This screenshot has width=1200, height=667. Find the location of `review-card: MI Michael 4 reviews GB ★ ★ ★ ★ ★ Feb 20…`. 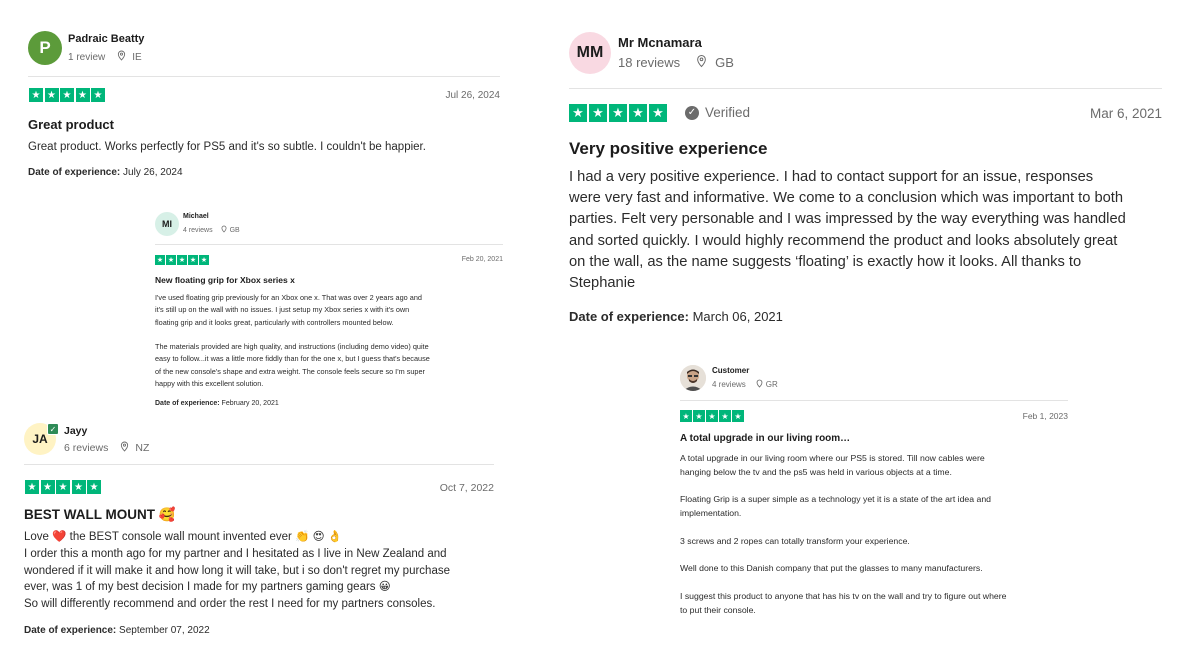

review-card: MI Michael 4 reviews GB ★ ★ ★ ★ ★ Feb 20… is located at coordinates (329, 312).